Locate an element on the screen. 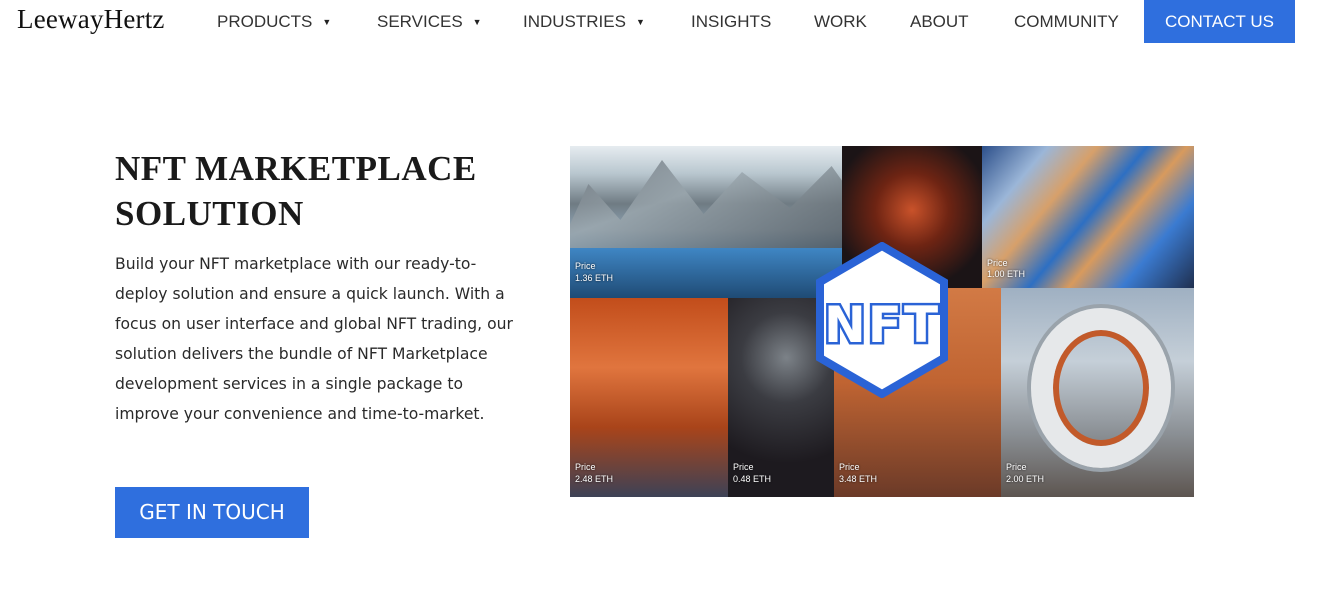 This screenshot has height=599, width=1319. nft-hexagon-logo: NFT is located at coordinates (882, 320).